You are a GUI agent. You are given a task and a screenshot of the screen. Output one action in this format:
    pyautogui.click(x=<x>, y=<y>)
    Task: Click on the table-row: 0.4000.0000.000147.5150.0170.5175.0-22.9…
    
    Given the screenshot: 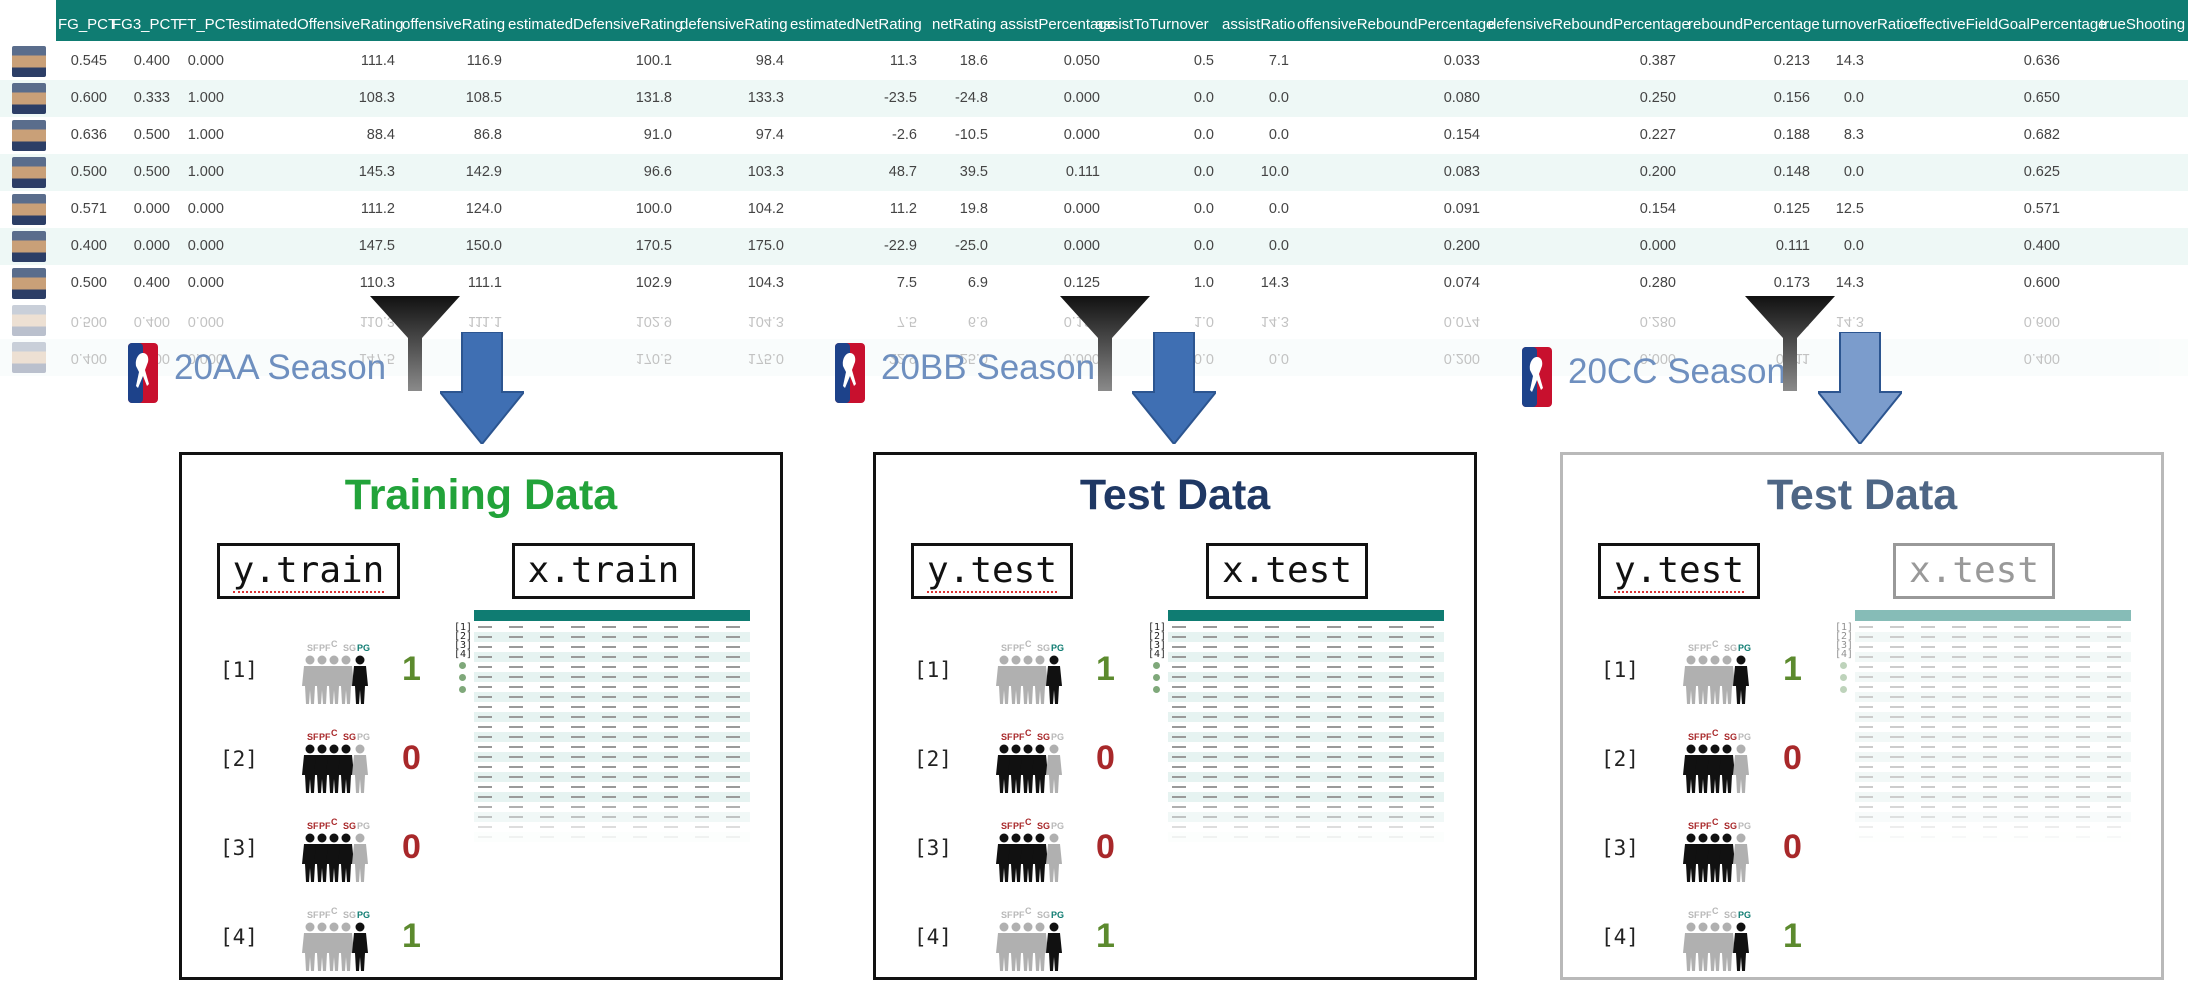 What is the action you would take?
    pyautogui.click(x=1094, y=246)
    